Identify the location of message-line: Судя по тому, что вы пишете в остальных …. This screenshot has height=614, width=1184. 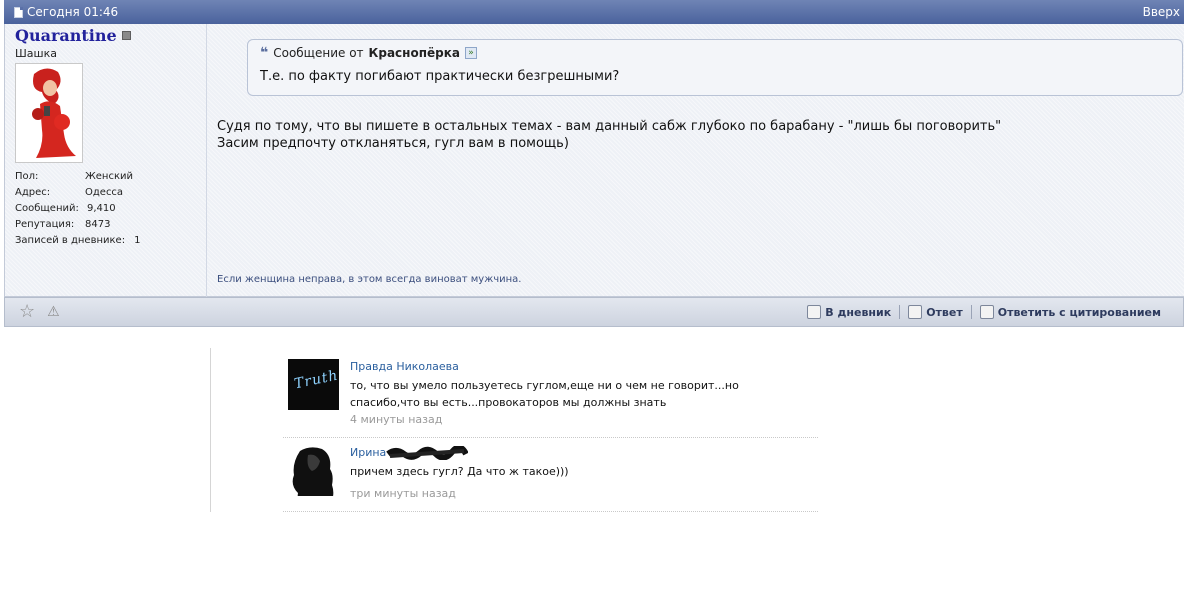
(609, 126).